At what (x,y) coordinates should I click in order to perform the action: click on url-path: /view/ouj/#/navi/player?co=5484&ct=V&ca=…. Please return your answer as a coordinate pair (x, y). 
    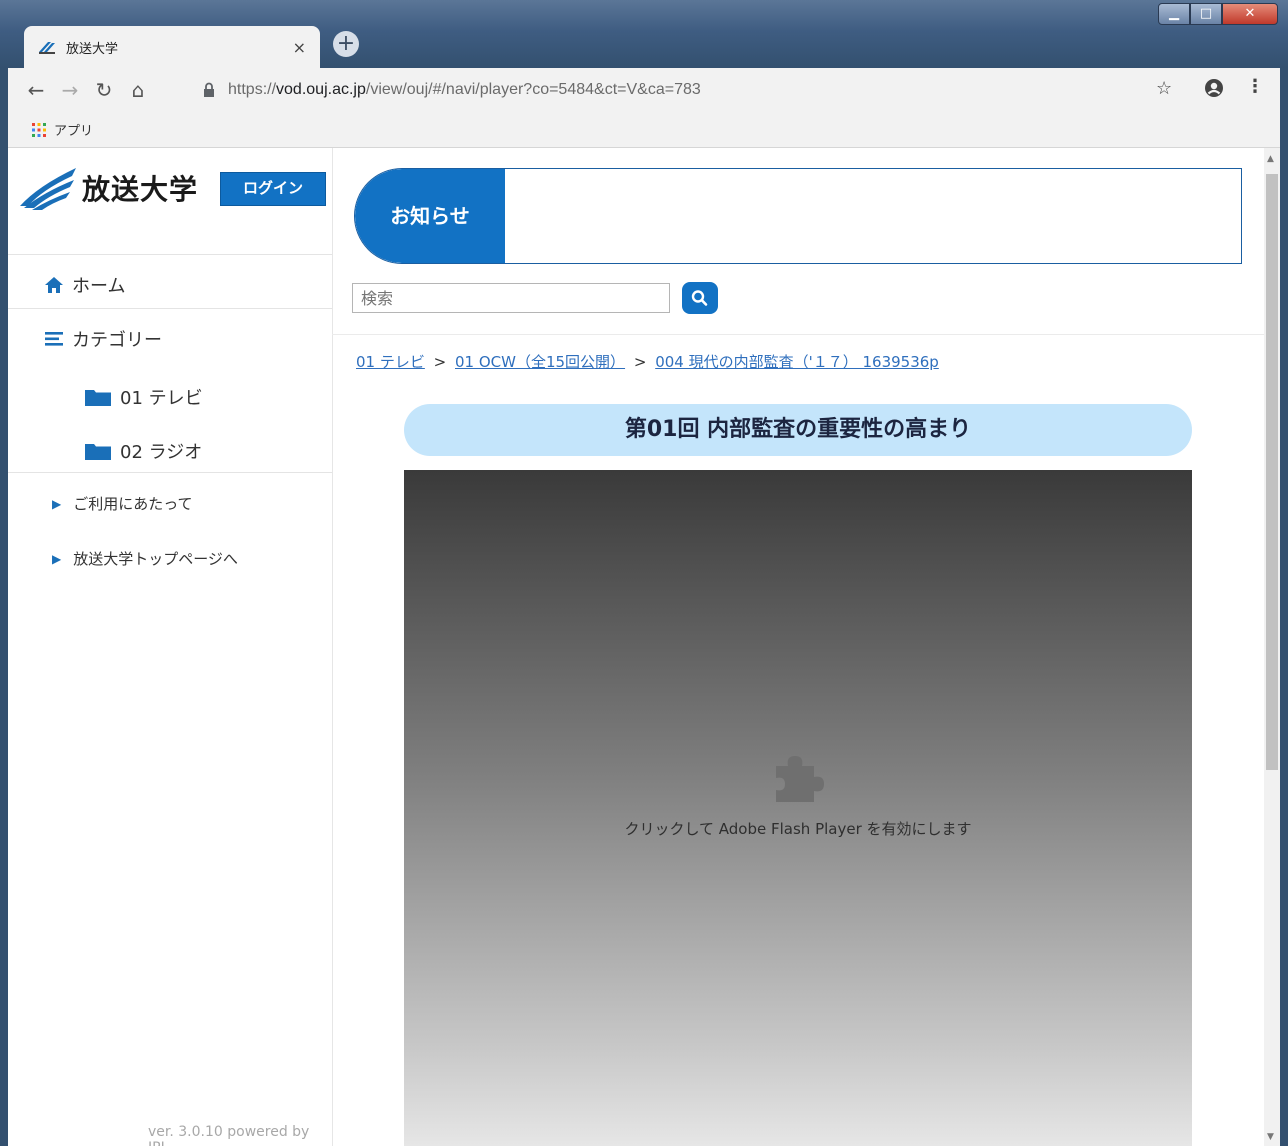
    Looking at the image, I should click on (533, 89).